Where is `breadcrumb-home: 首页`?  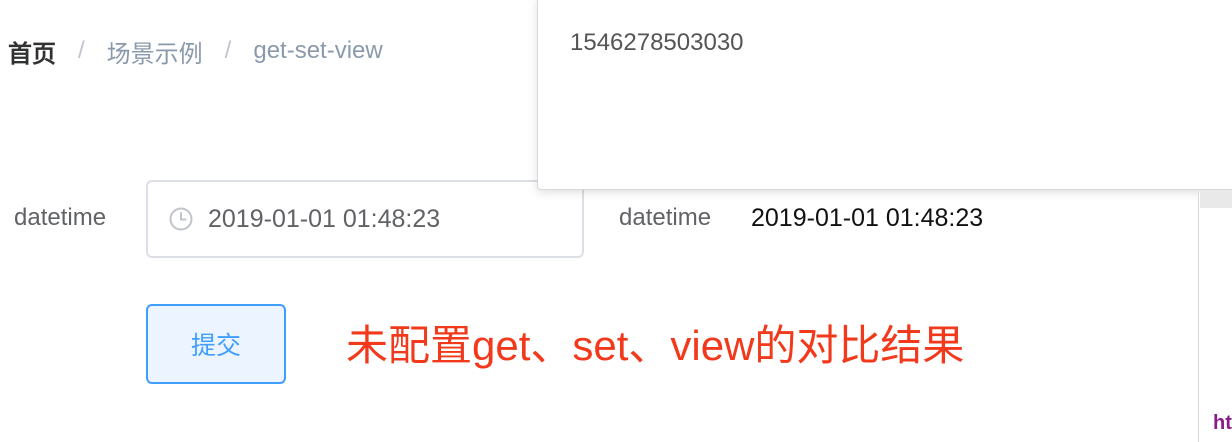 breadcrumb-home: 首页 is located at coordinates (32, 51).